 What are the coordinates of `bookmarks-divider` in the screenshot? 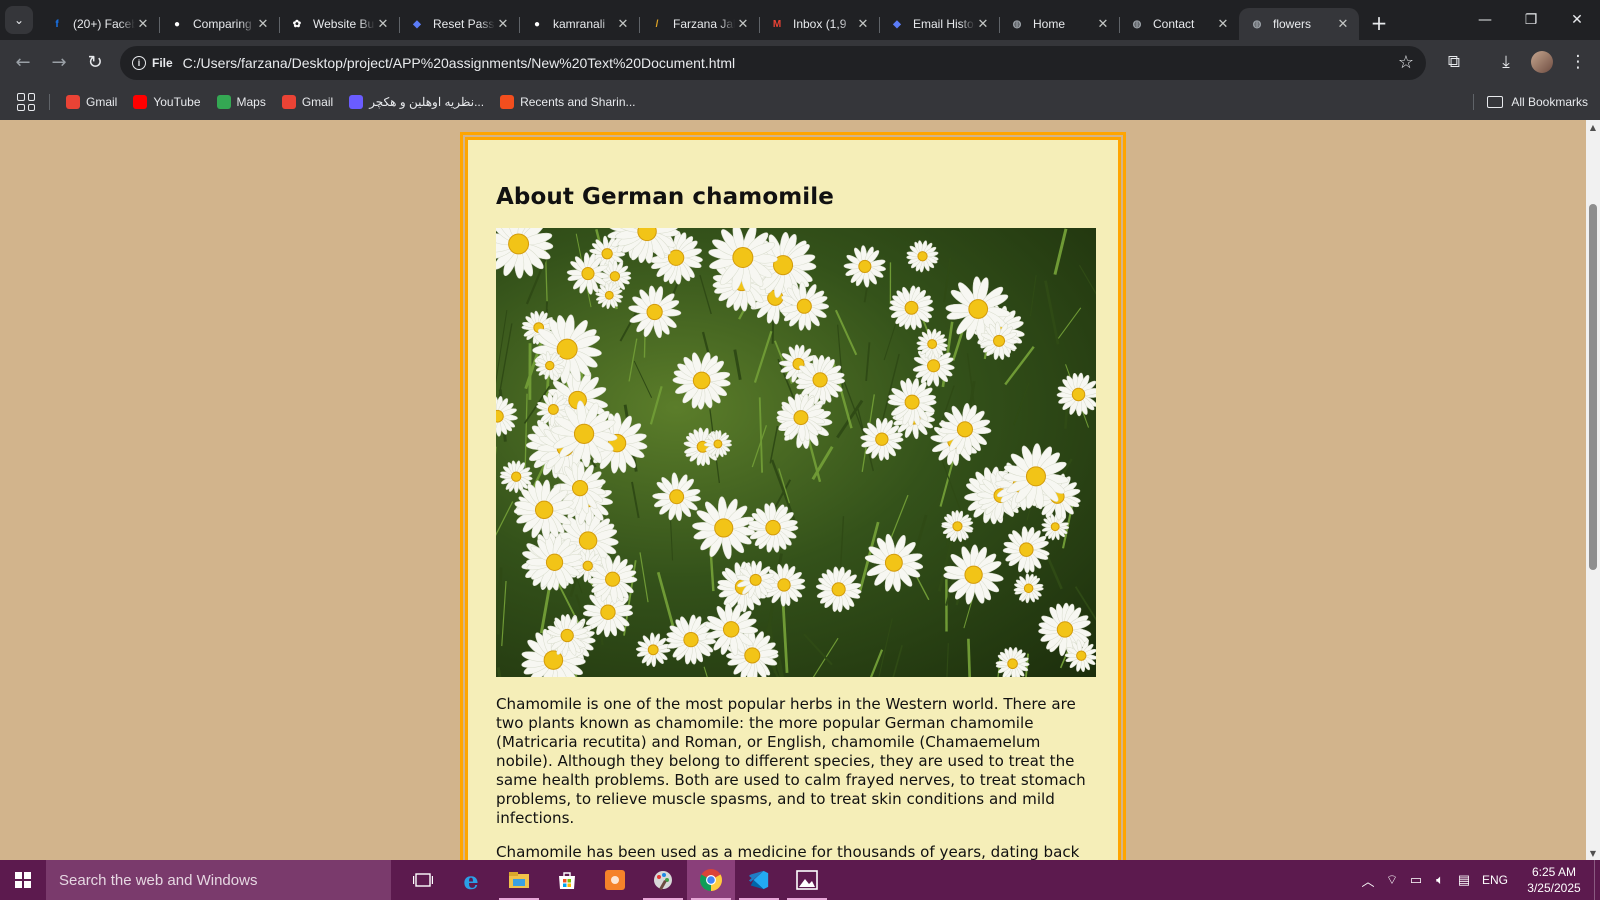 It's located at (49, 102).